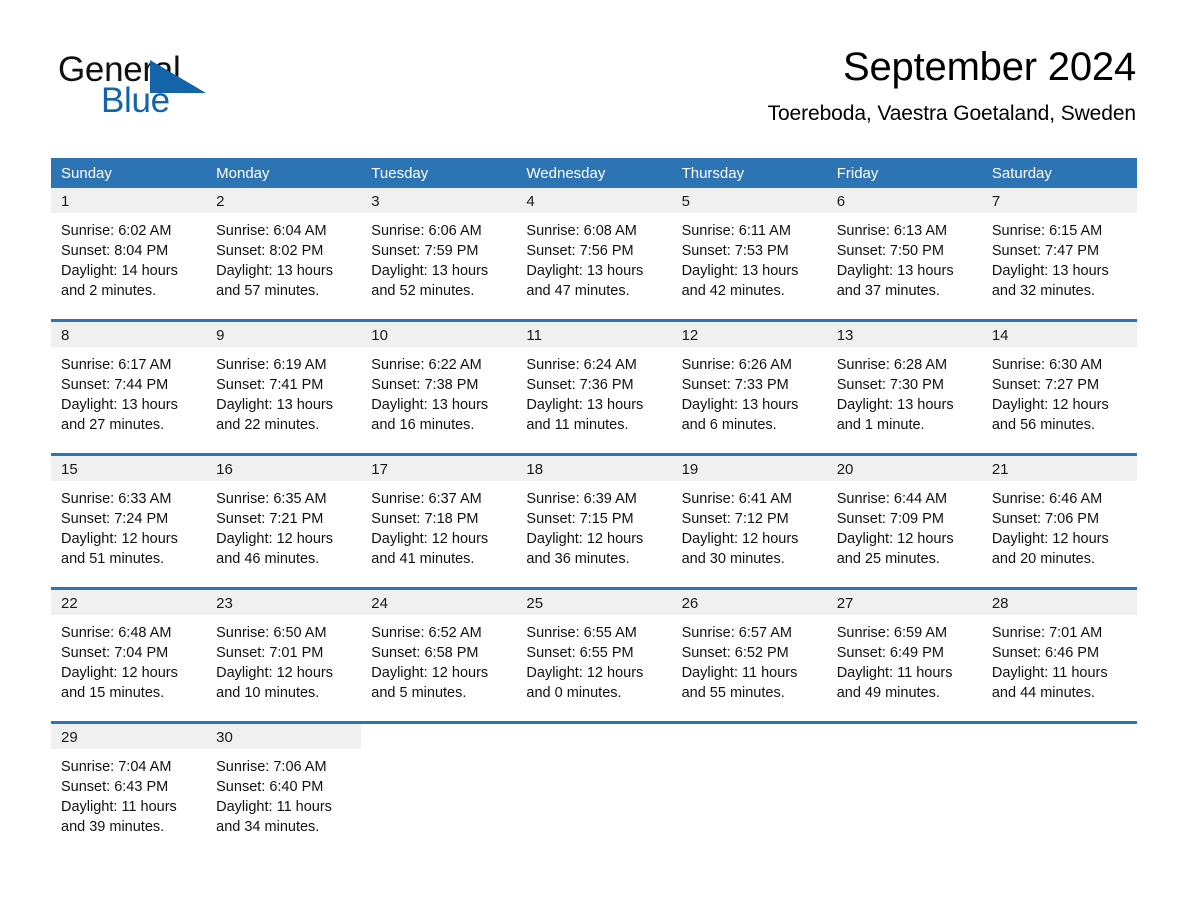 This screenshot has width=1188, height=918. Describe the element at coordinates (581, 499) in the screenshot. I see `sunrise-time: Sunrise: 6:39 AM` at that location.